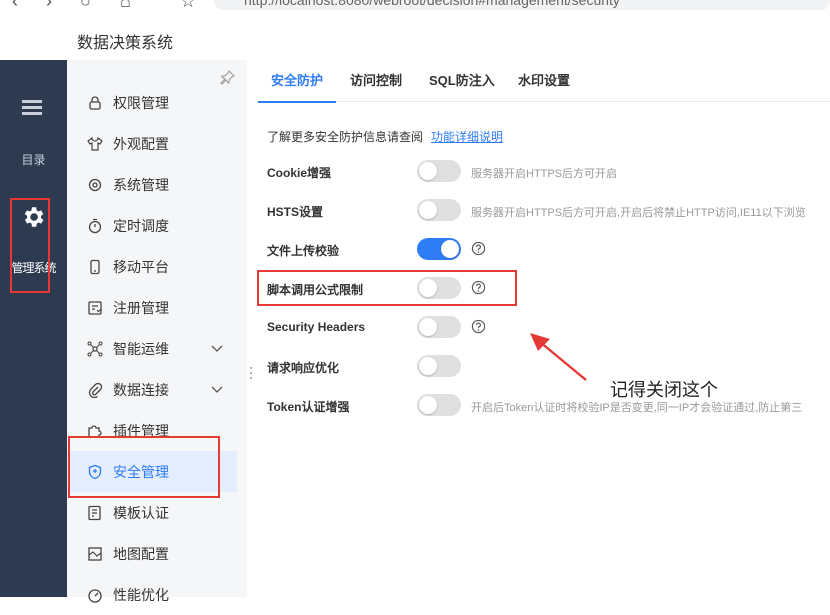 Image resolution: width=830 pixels, height=615 pixels. I want to click on menu-item-data-connection: 数据连接, so click(152, 389).